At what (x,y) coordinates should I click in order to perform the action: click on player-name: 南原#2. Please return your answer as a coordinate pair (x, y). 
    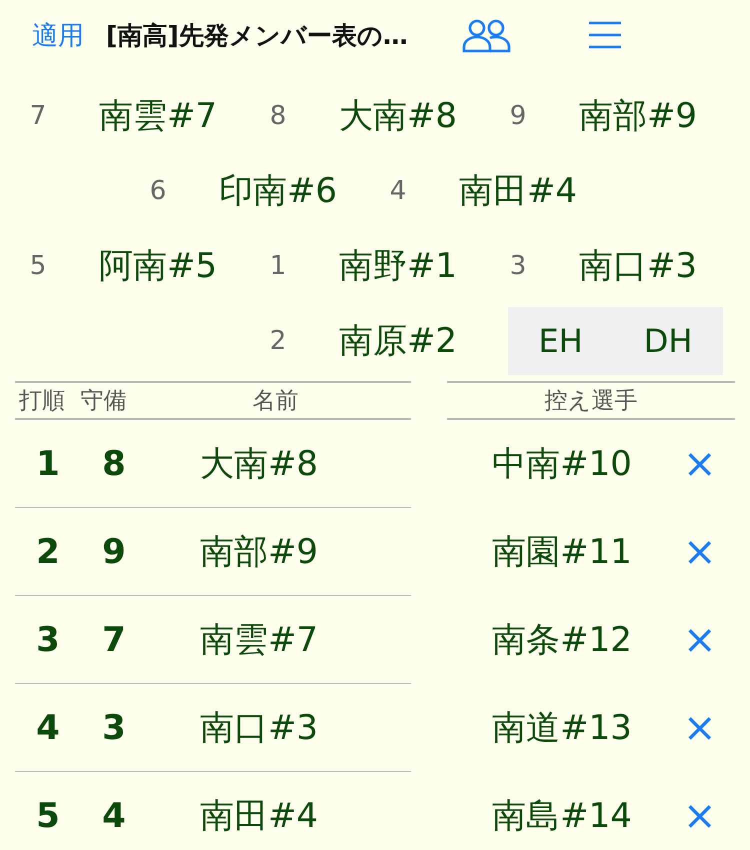
    Looking at the image, I should click on (398, 341).